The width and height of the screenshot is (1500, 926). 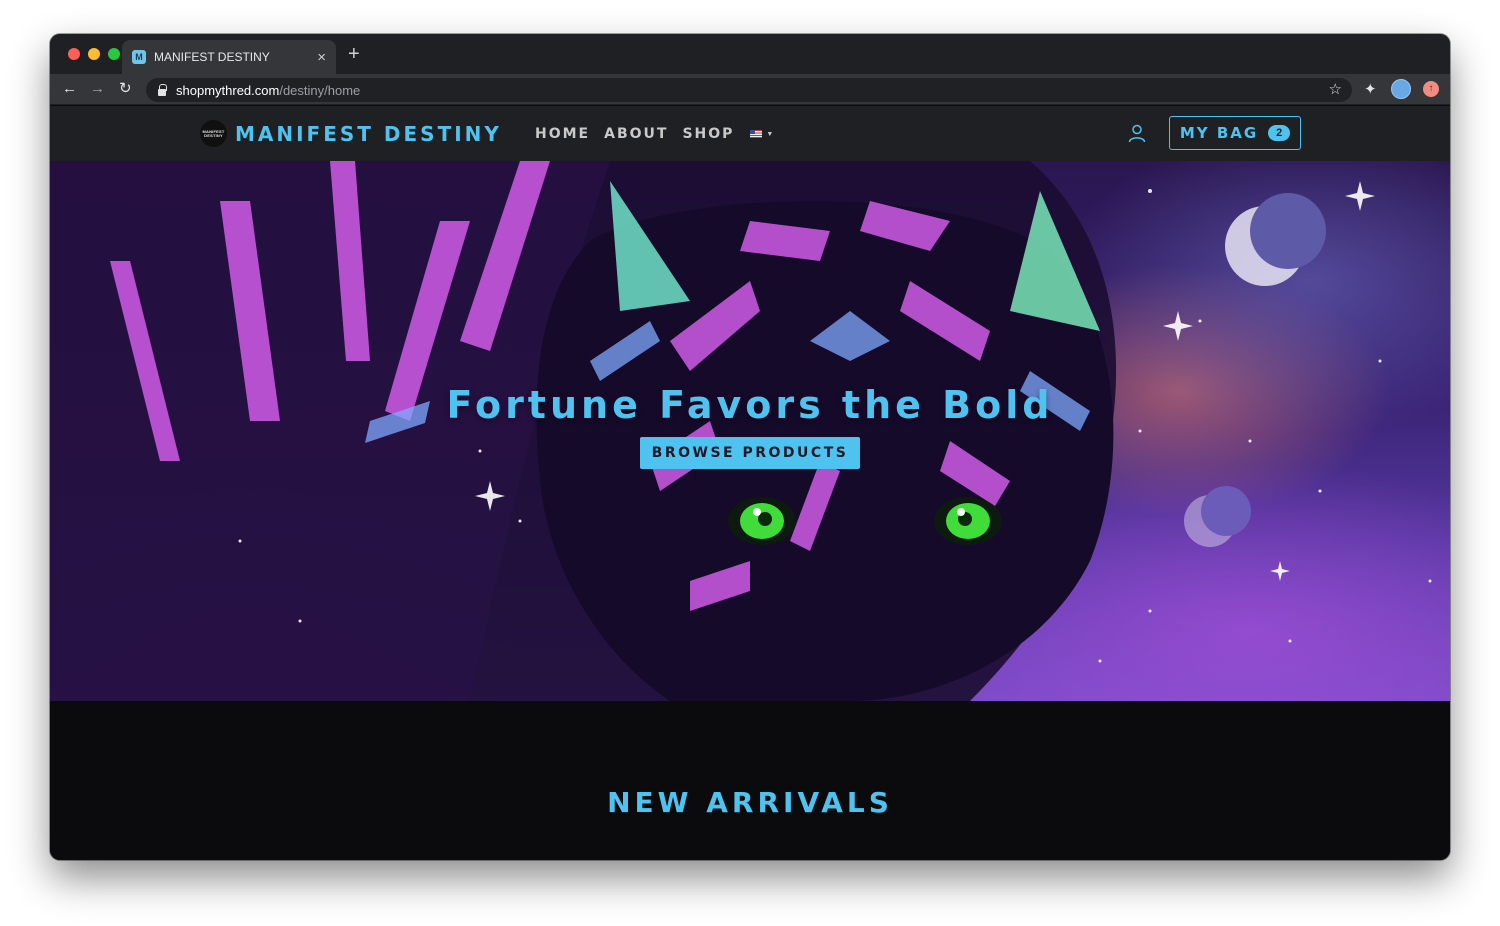 I want to click on maximize-window-button, so click(x=114, y=54).